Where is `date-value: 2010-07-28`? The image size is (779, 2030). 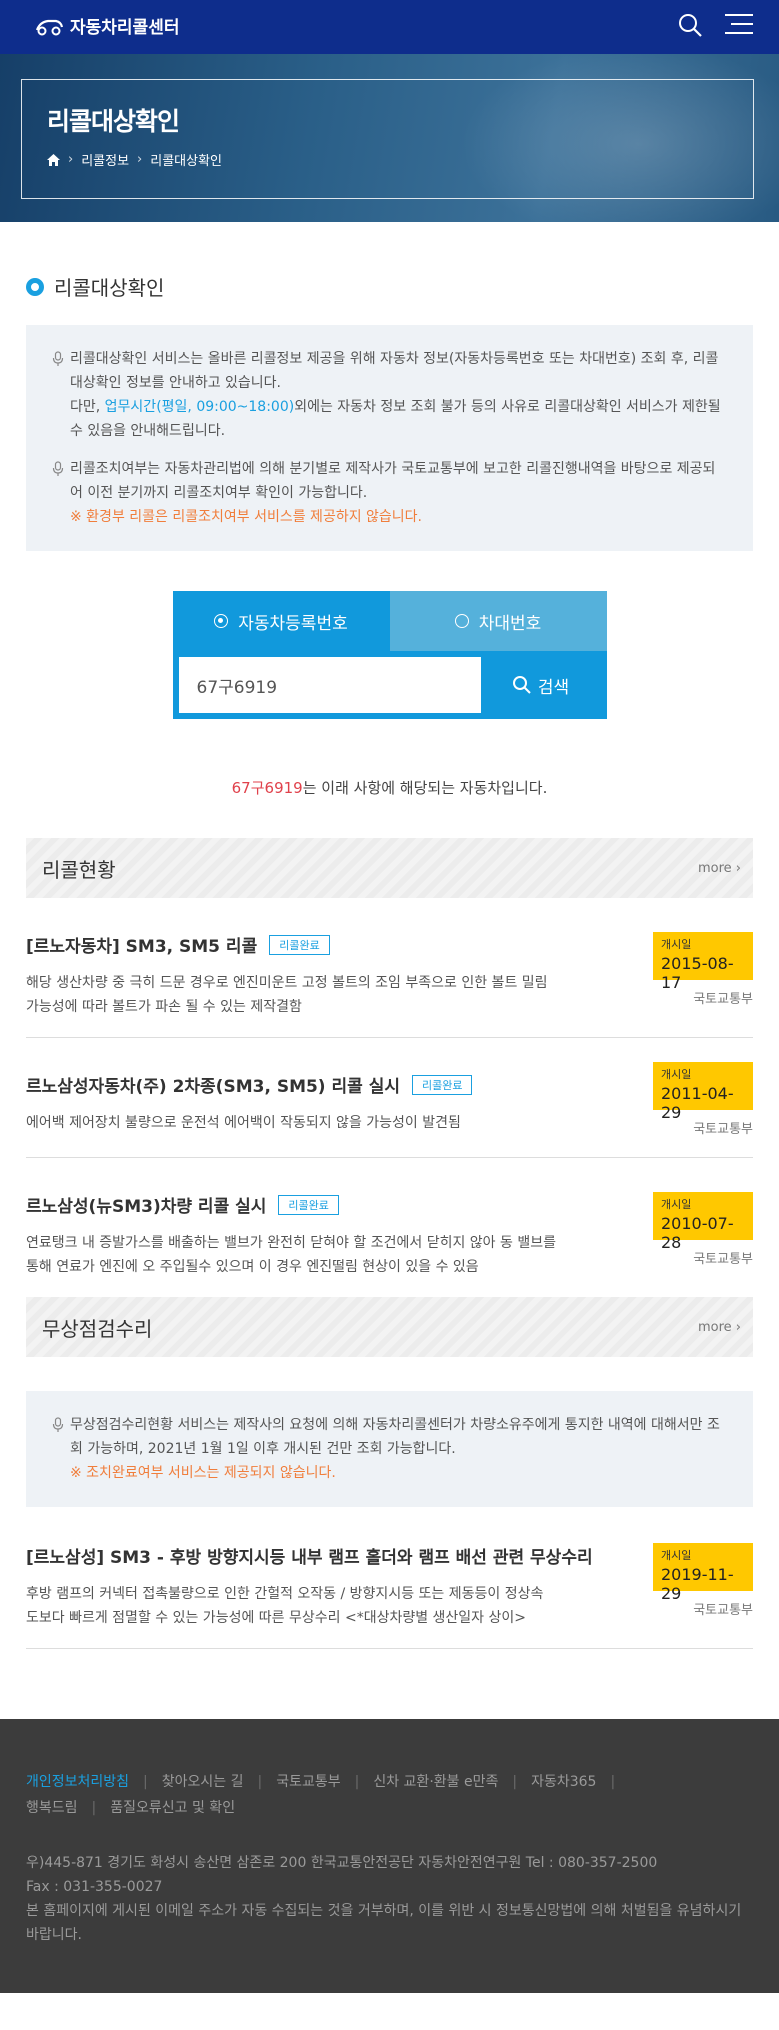 date-value: 2010-07-28 is located at coordinates (697, 1233).